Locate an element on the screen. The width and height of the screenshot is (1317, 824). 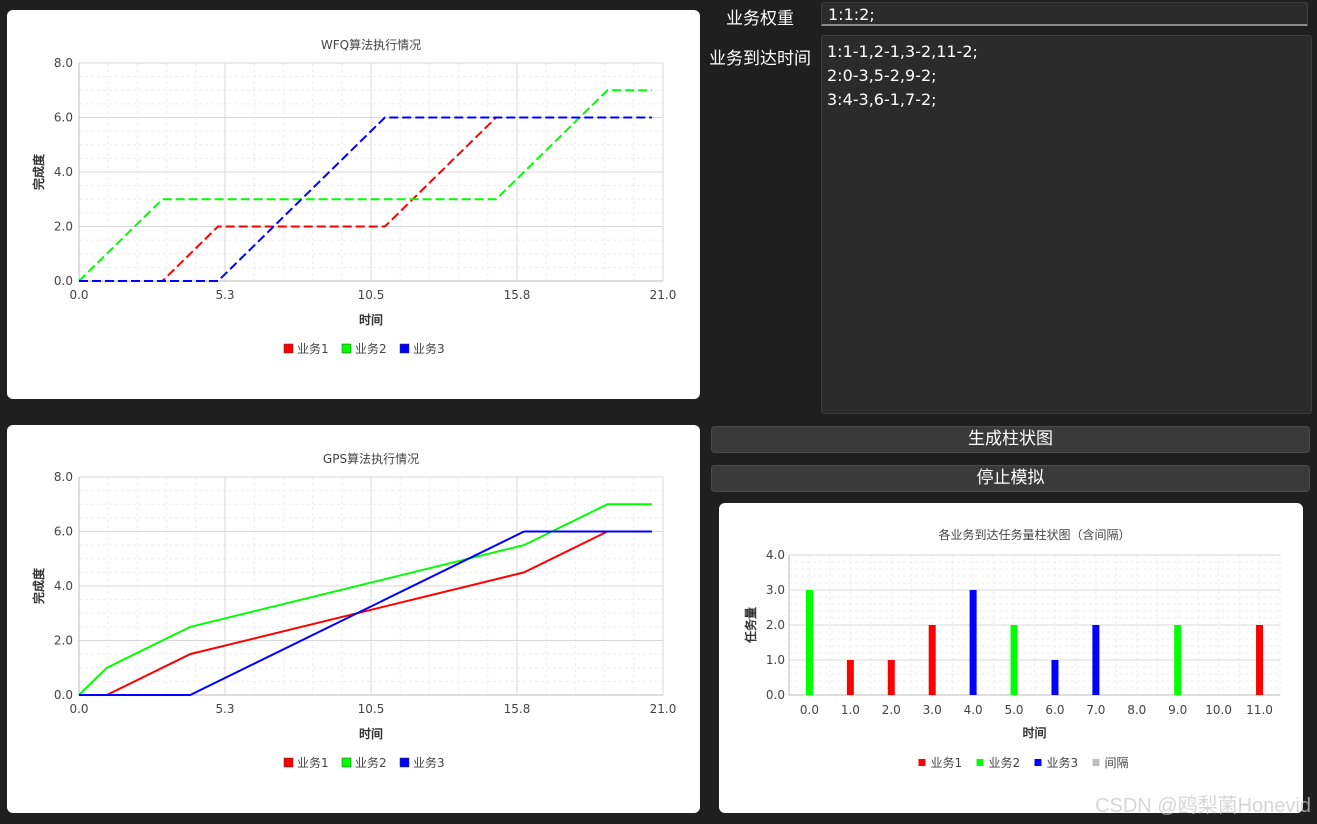
x-tick-label: 6.0 is located at coordinates (1054, 710).